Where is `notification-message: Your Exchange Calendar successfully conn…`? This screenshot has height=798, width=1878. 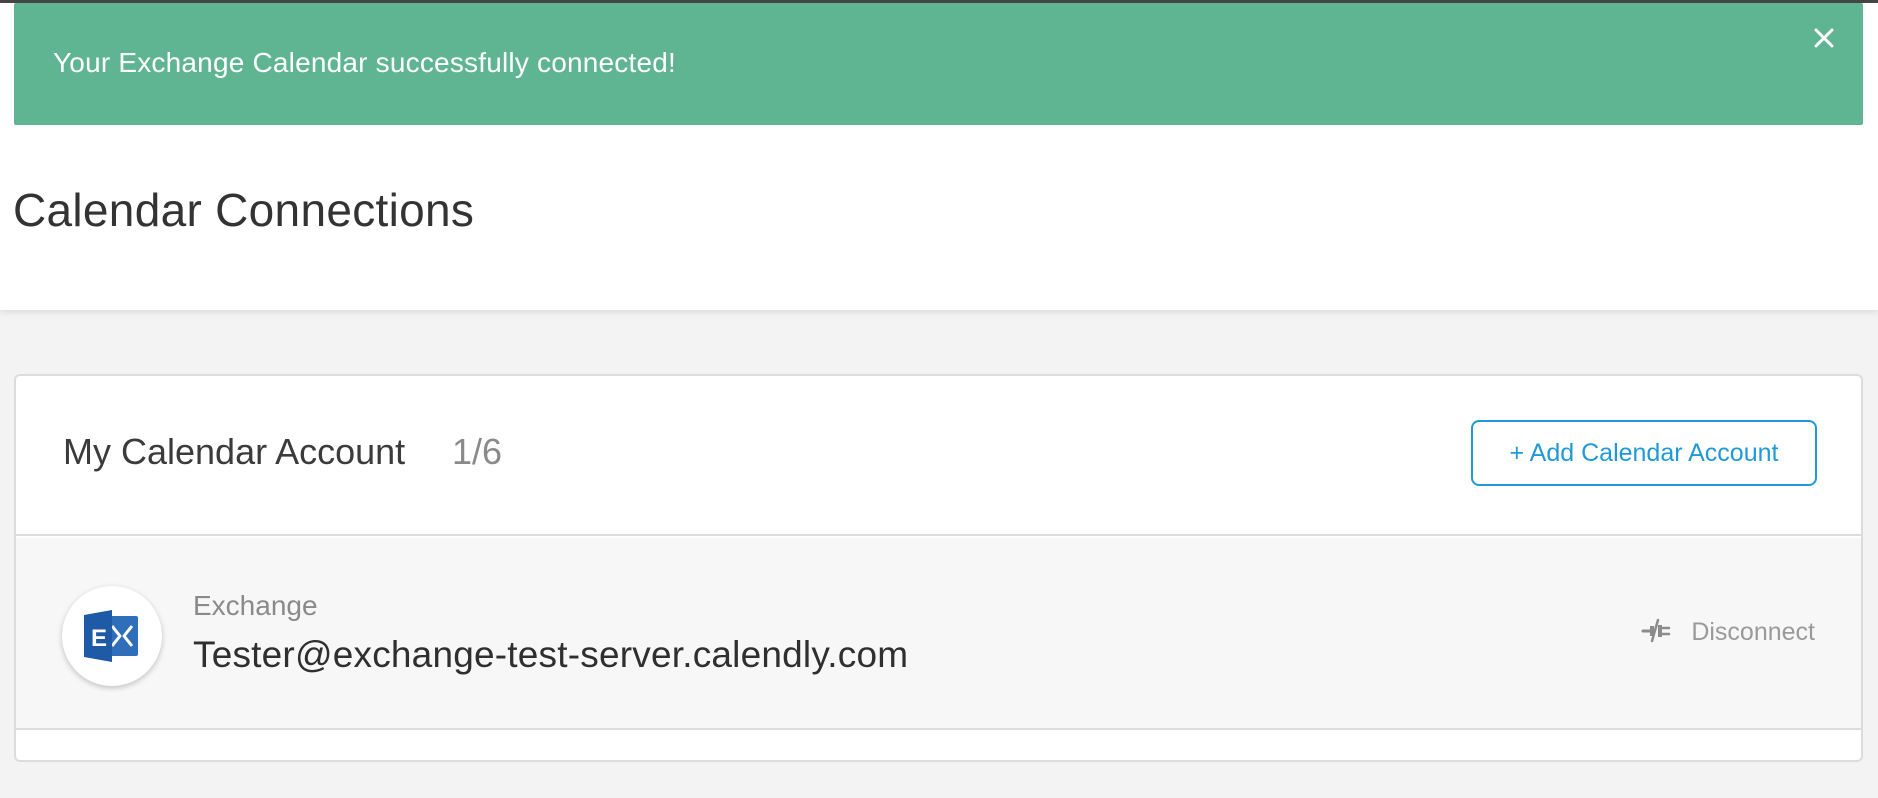 notification-message: Your Exchange Calendar successfully conn… is located at coordinates (364, 62).